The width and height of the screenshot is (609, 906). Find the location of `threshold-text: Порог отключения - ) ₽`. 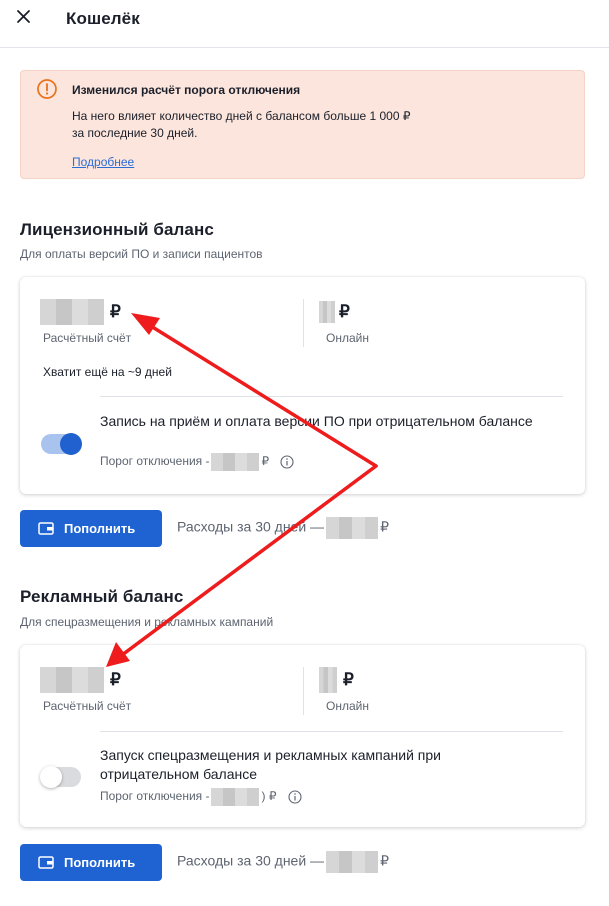

threshold-text: Порог отключения - ) ₽ is located at coordinates (201, 797).